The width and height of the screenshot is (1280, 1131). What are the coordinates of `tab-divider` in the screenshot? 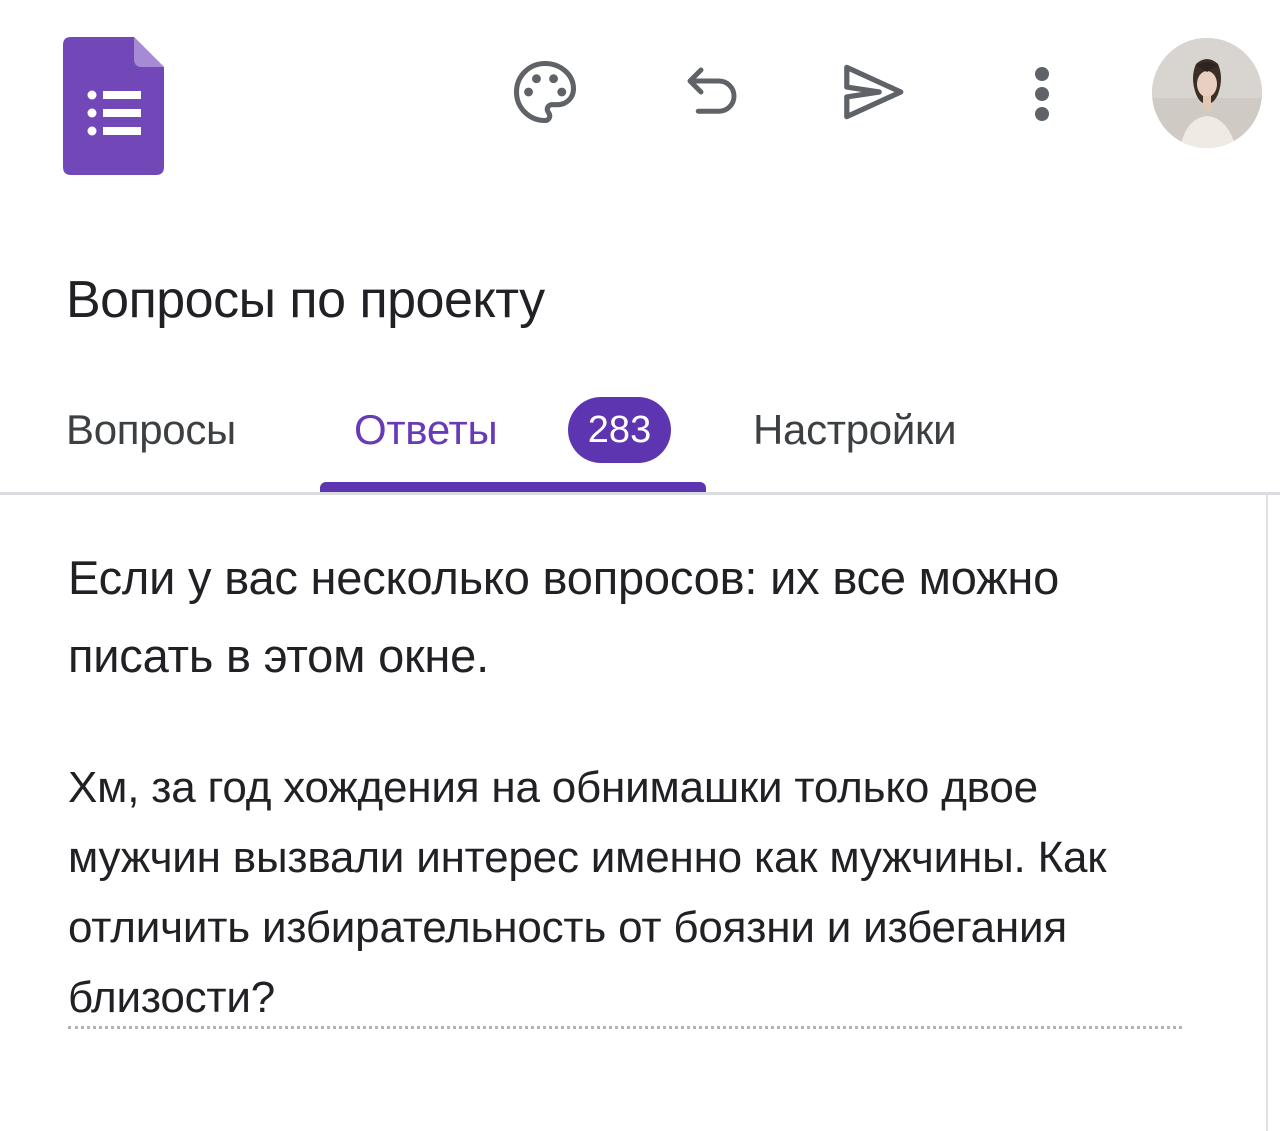 It's located at (640, 493).